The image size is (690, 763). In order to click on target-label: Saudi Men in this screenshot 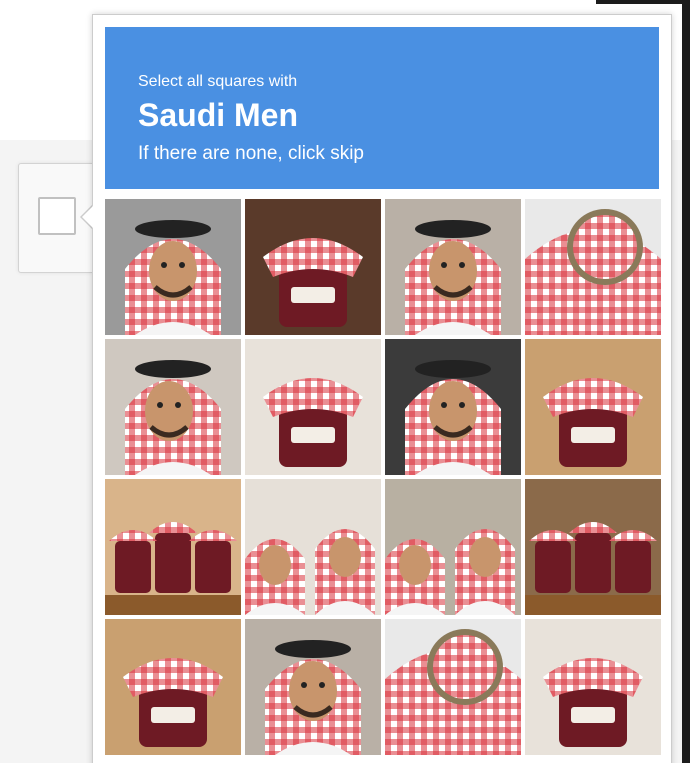, I will do `click(218, 115)`.